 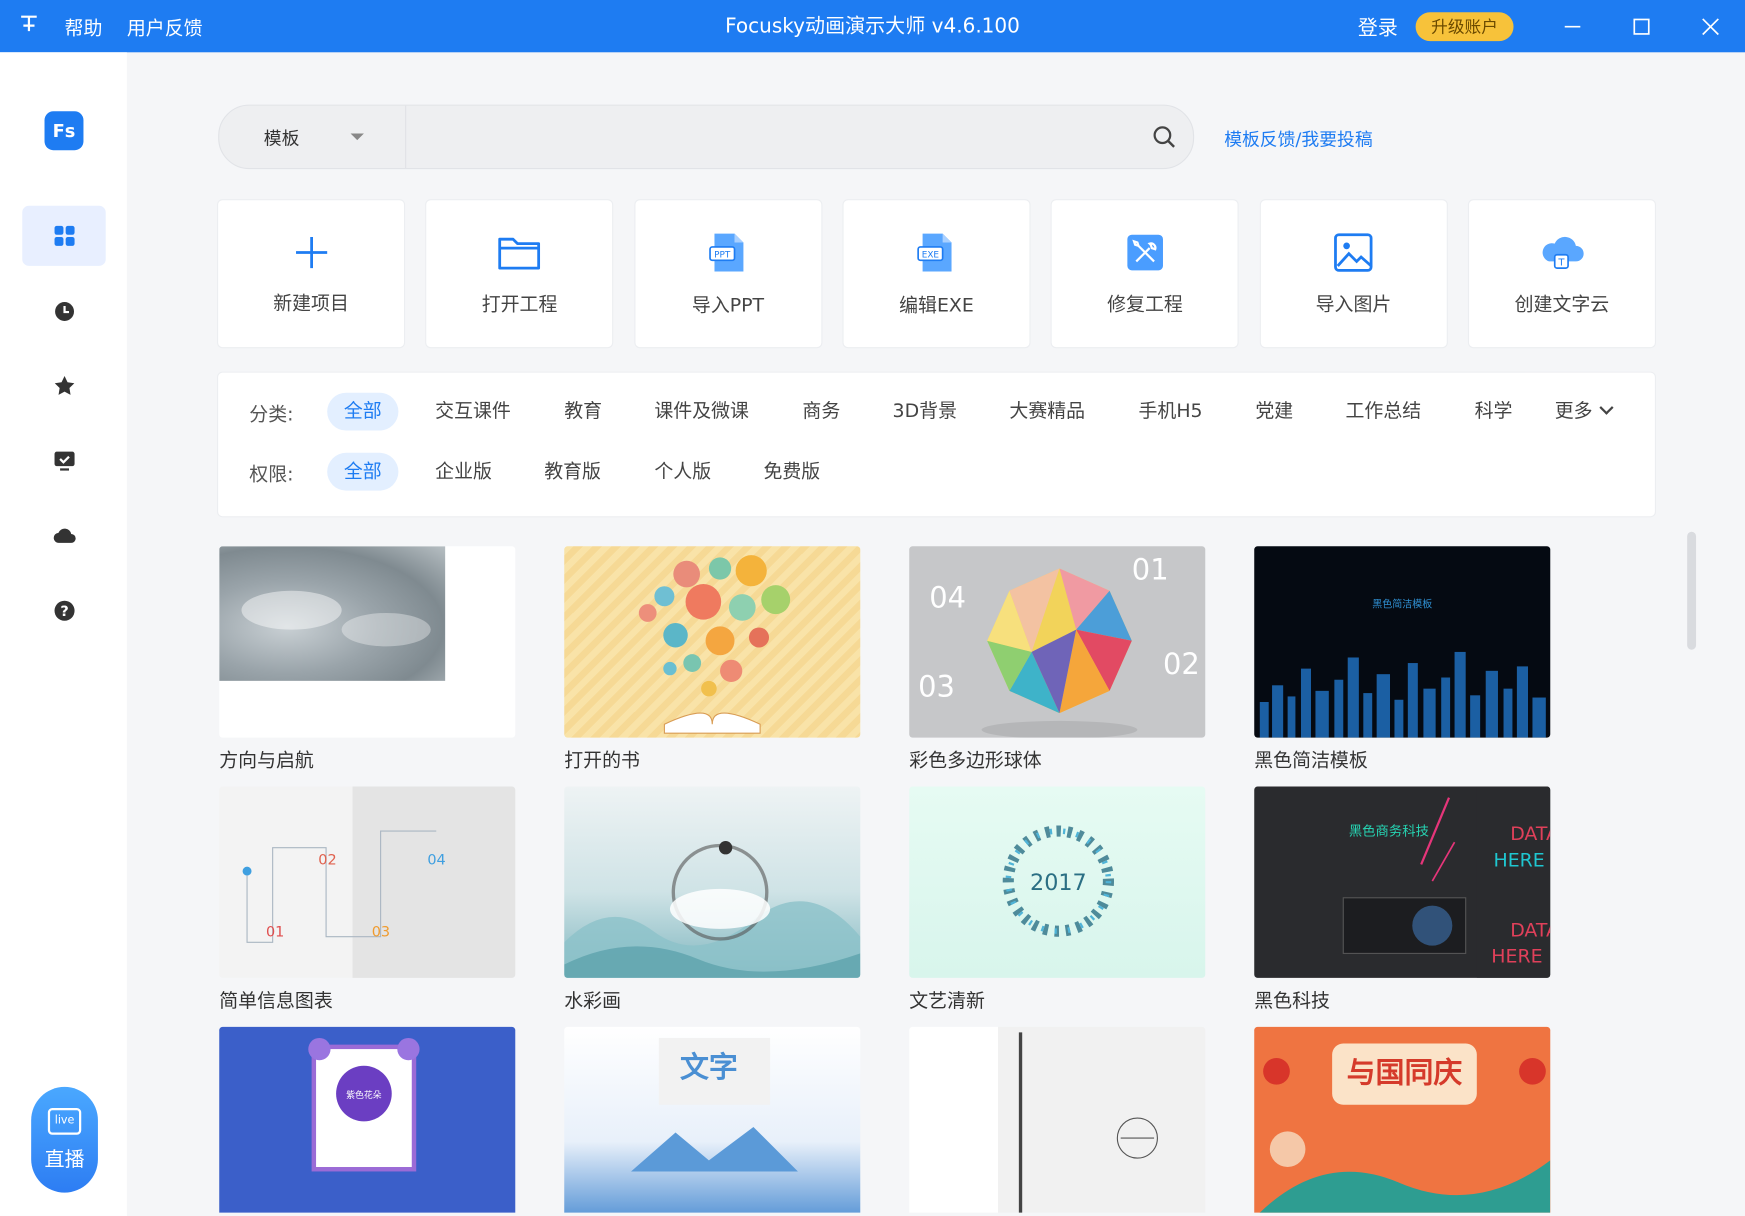 What do you see at coordinates (573, 472) in the screenshot?
I see `permission-education: 教育版` at bounding box center [573, 472].